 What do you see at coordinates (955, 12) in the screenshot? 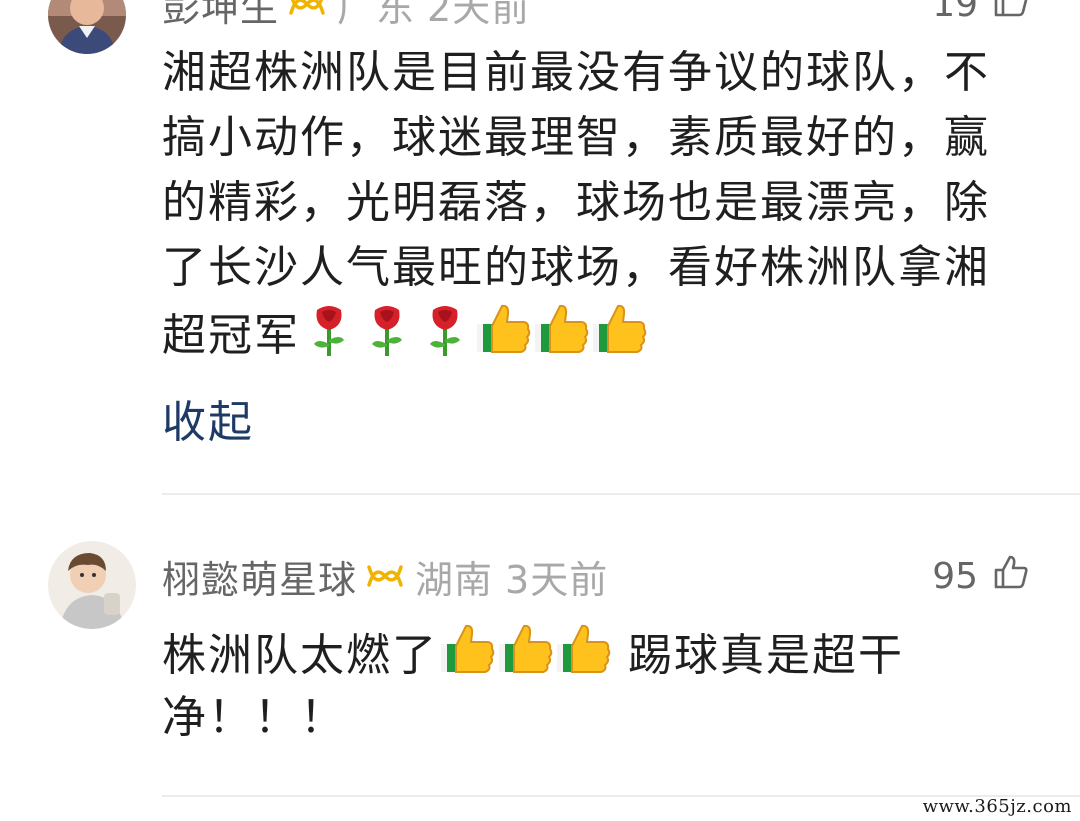
I see `like-count: 19` at bounding box center [955, 12].